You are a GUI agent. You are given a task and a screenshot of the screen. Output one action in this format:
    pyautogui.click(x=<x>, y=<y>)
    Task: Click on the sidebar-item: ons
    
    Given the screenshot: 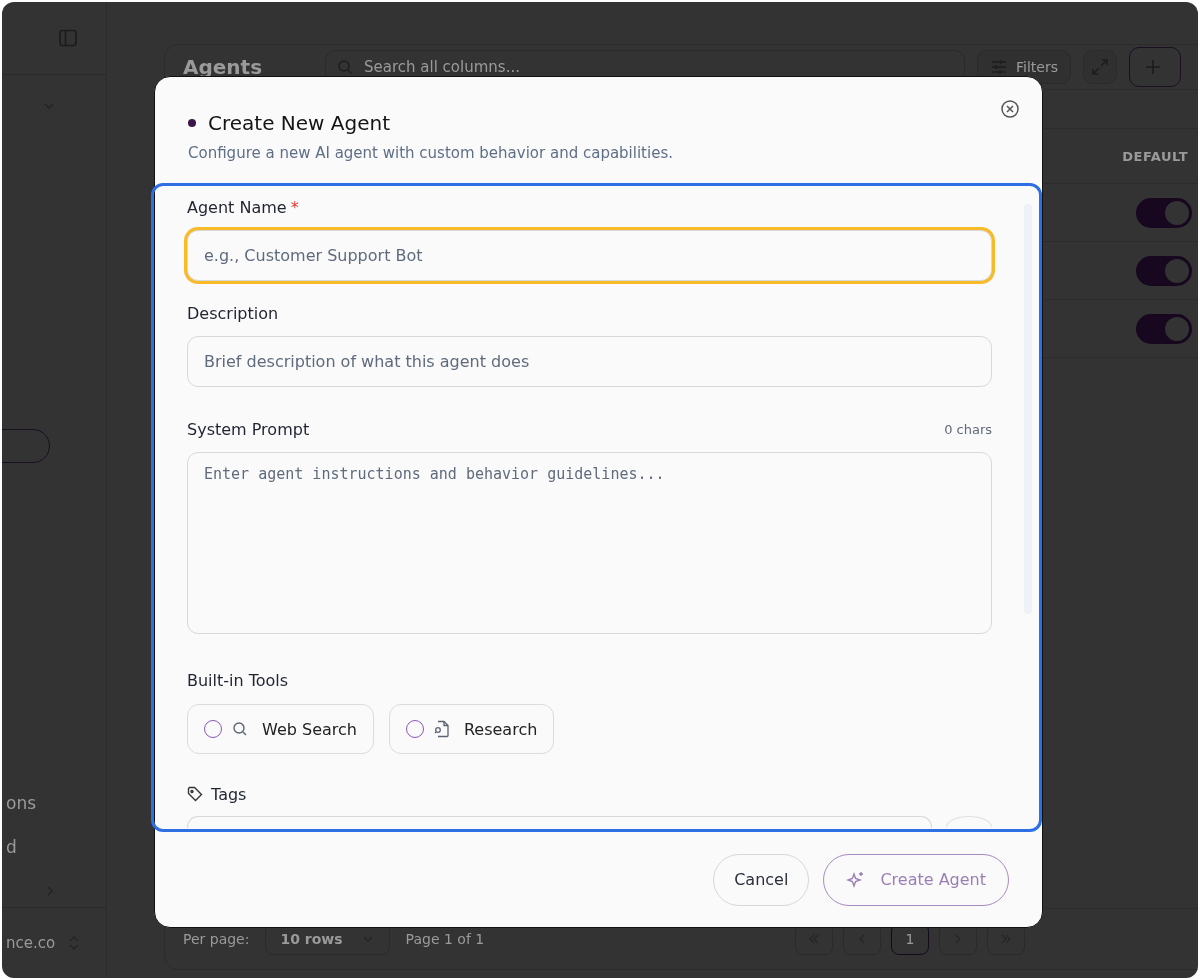 What is the action you would take?
    pyautogui.click(x=56, y=803)
    